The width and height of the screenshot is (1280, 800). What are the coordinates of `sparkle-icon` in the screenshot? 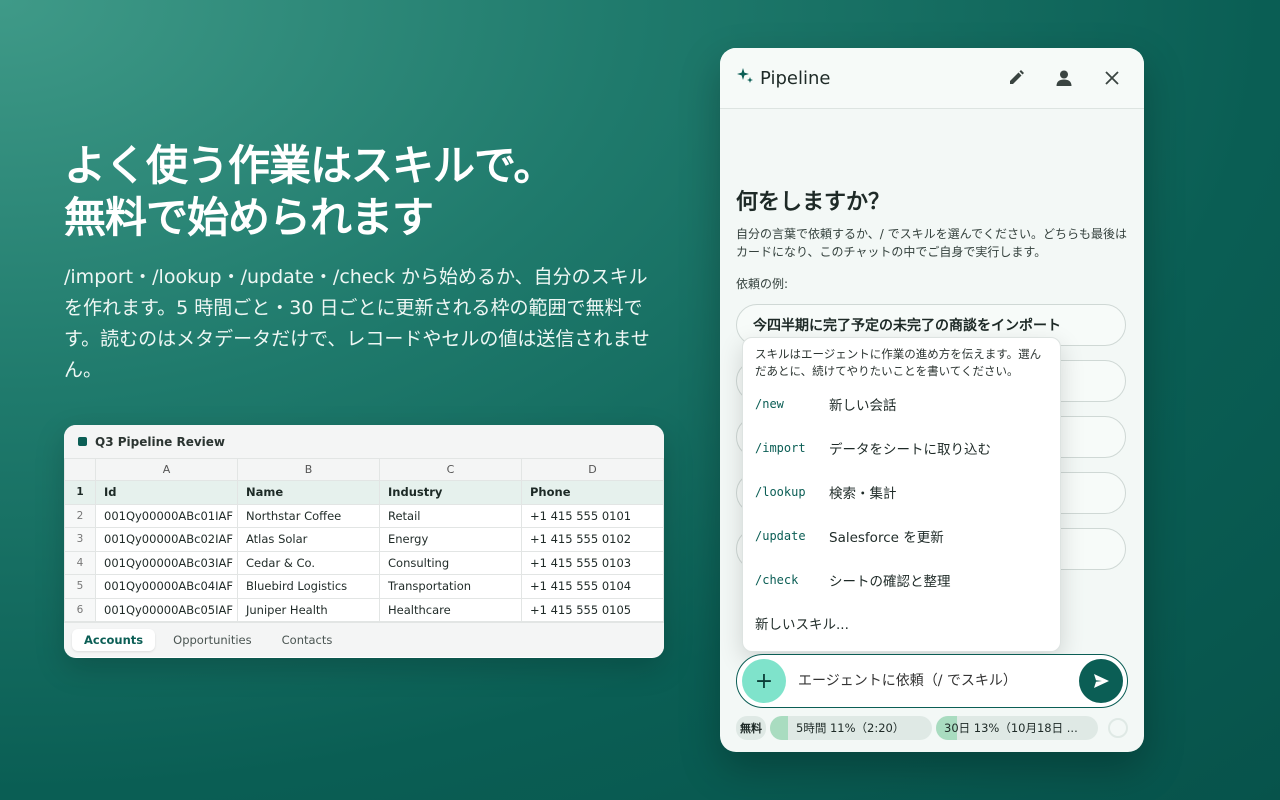 It's located at (745, 78).